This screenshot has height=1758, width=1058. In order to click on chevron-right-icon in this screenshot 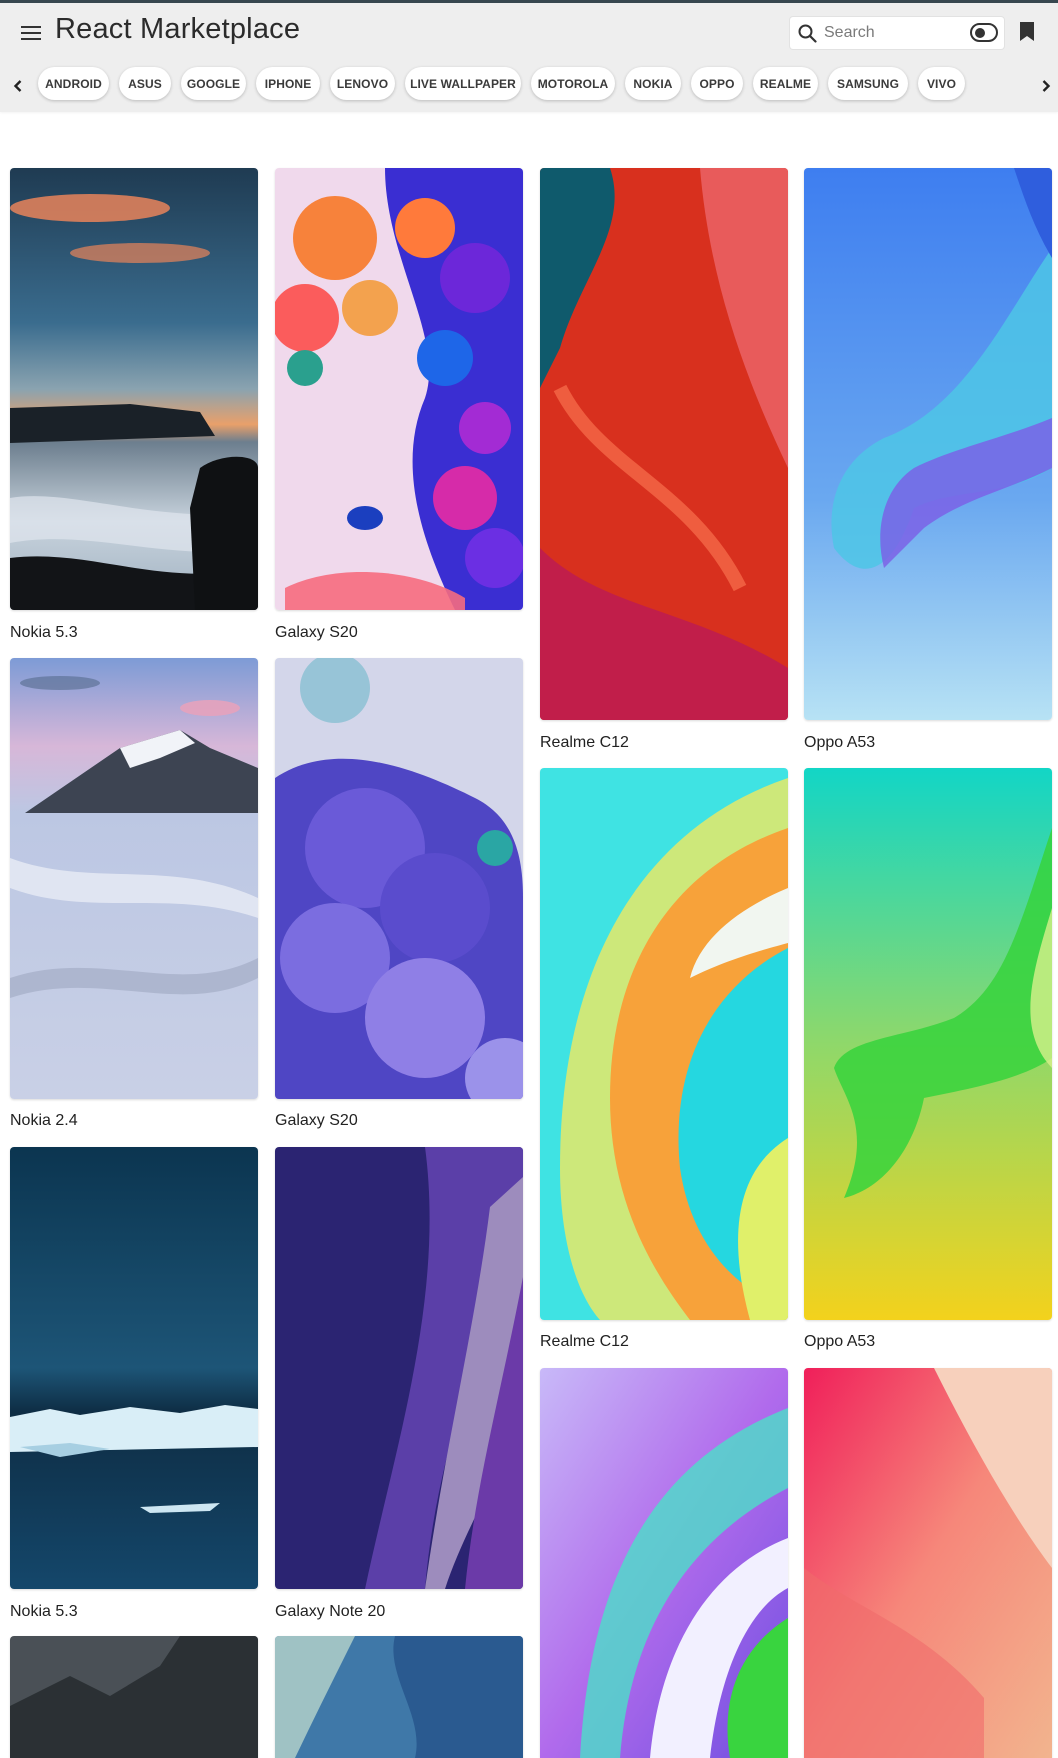, I will do `click(1046, 86)`.